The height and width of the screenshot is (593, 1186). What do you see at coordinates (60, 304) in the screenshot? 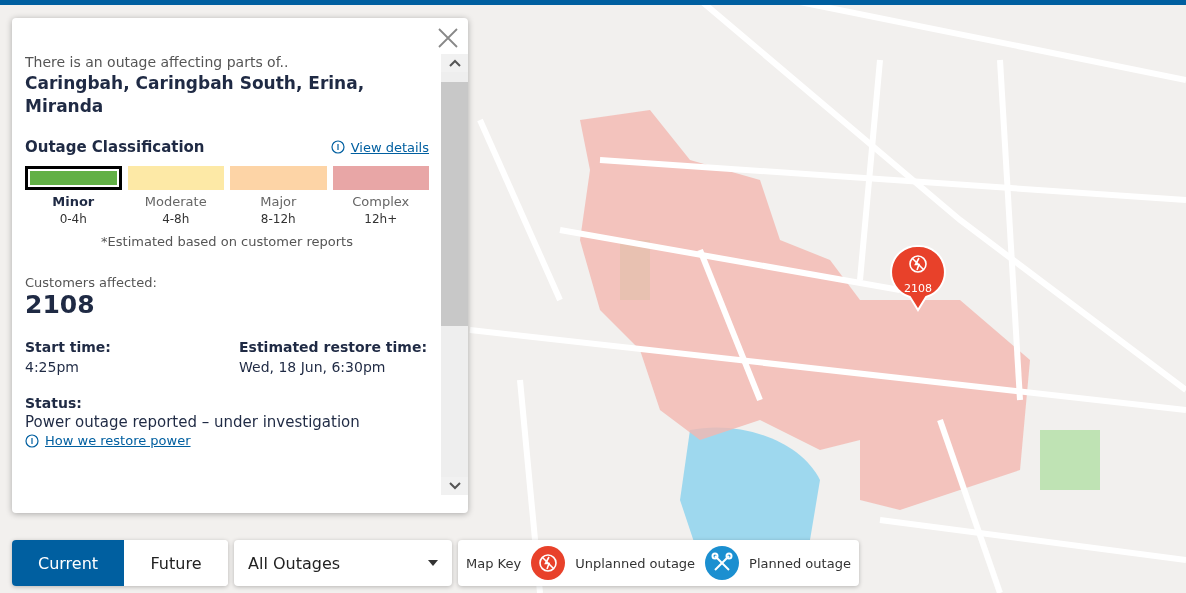
I see `customers-count: 2108` at bounding box center [60, 304].